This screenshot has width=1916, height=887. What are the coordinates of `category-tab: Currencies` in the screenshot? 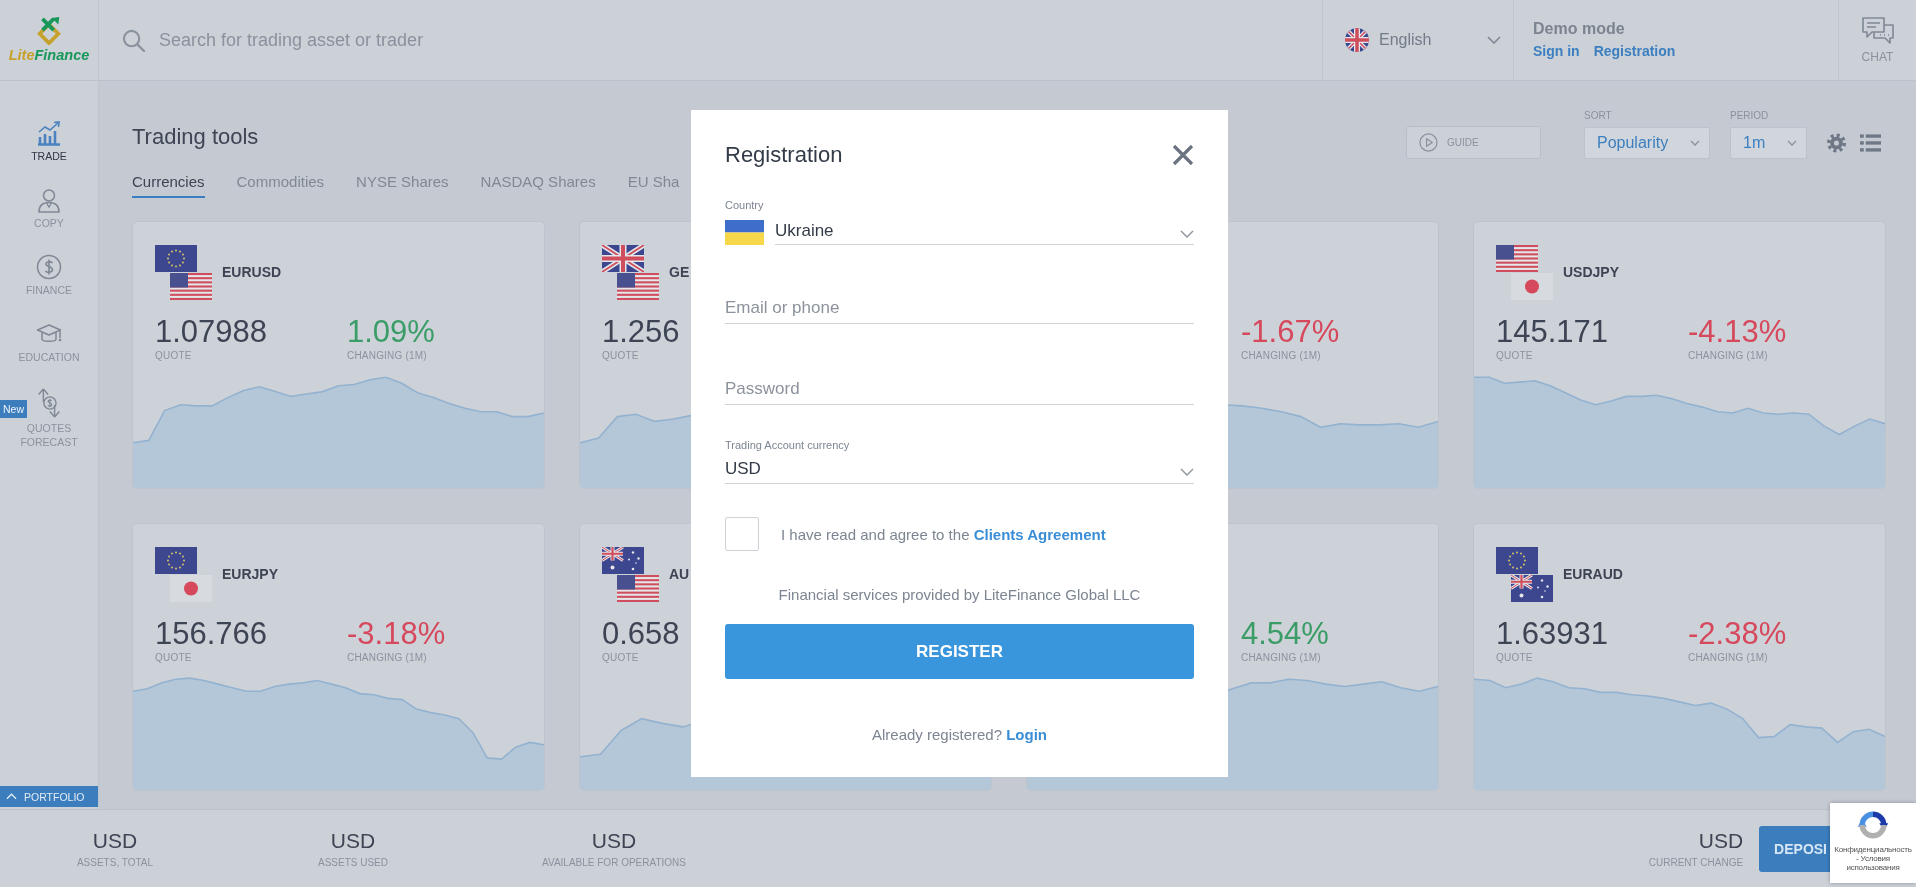 It's located at (168, 185).